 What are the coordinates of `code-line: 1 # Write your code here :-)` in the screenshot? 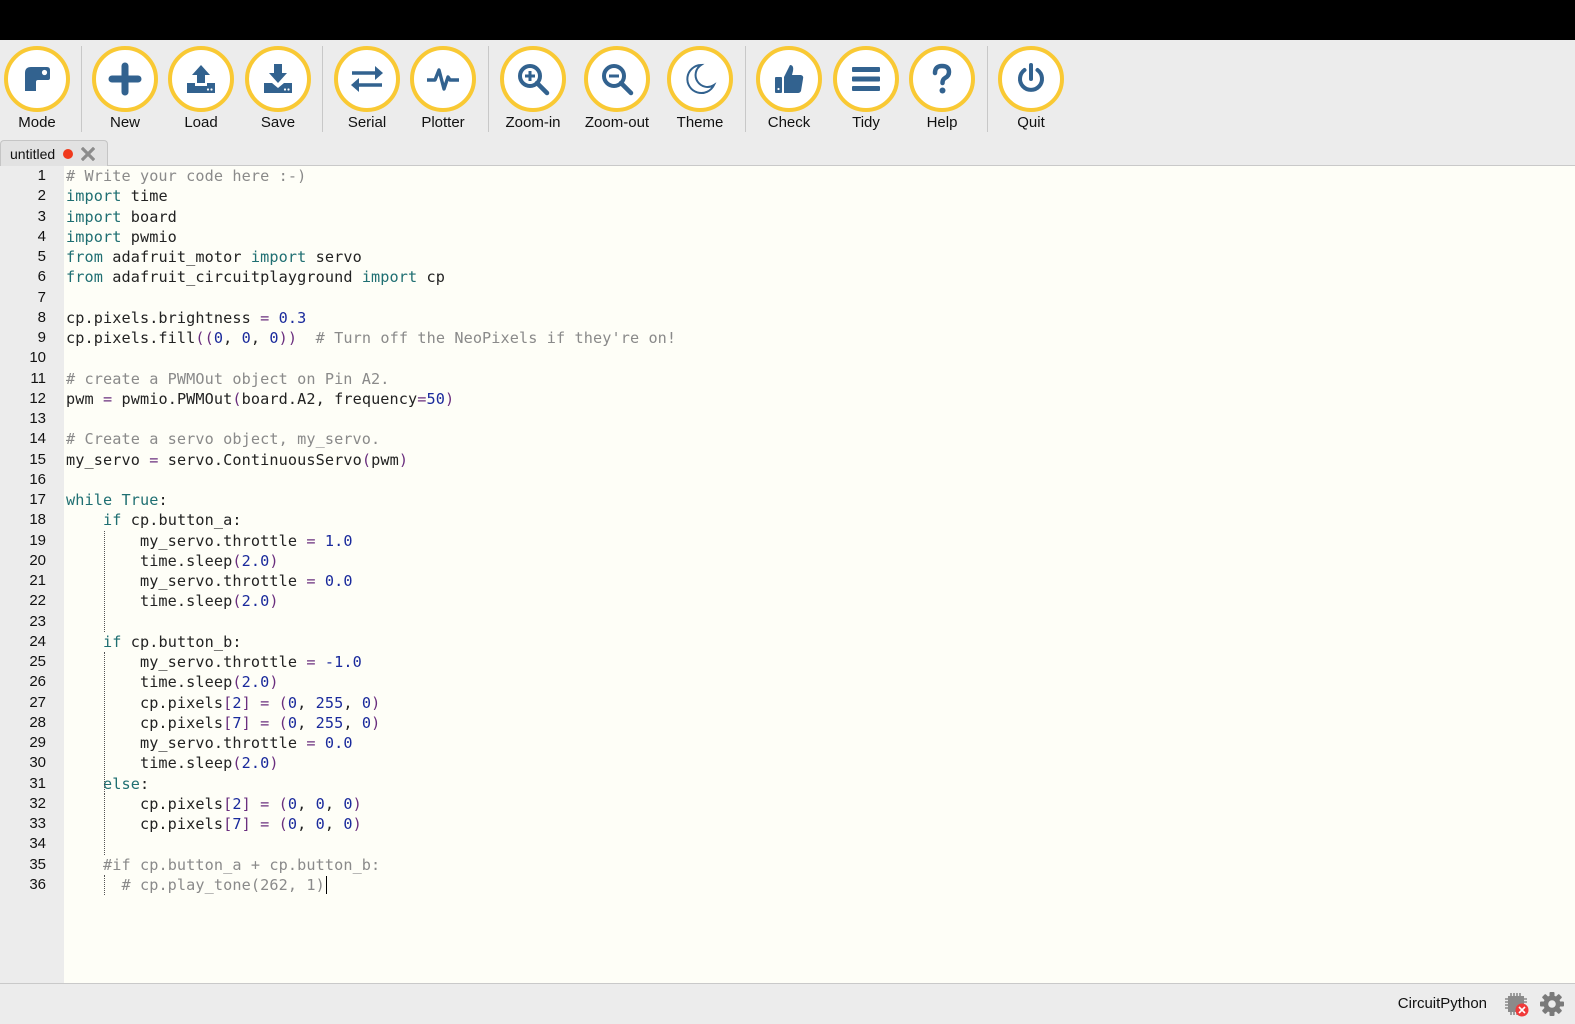 It's located at (787, 176).